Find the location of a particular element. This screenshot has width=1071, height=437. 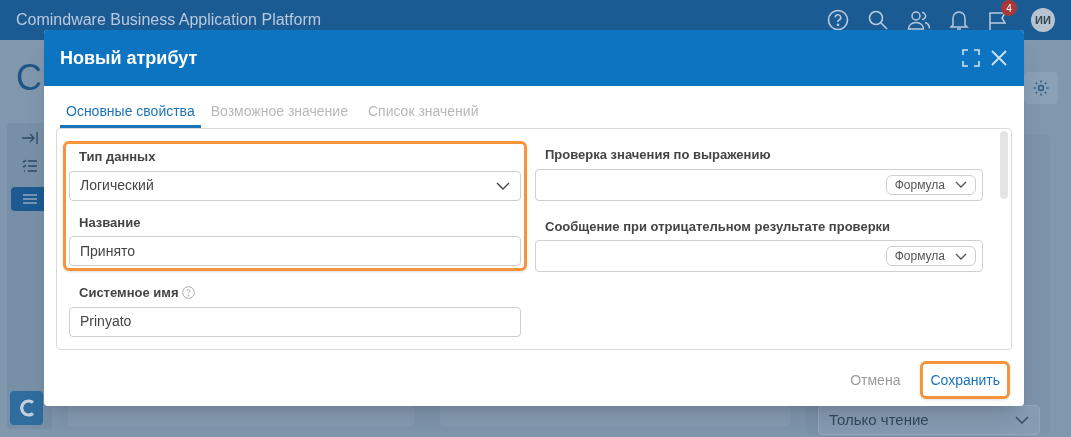

field-label: Тип данных is located at coordinates (117, 157).